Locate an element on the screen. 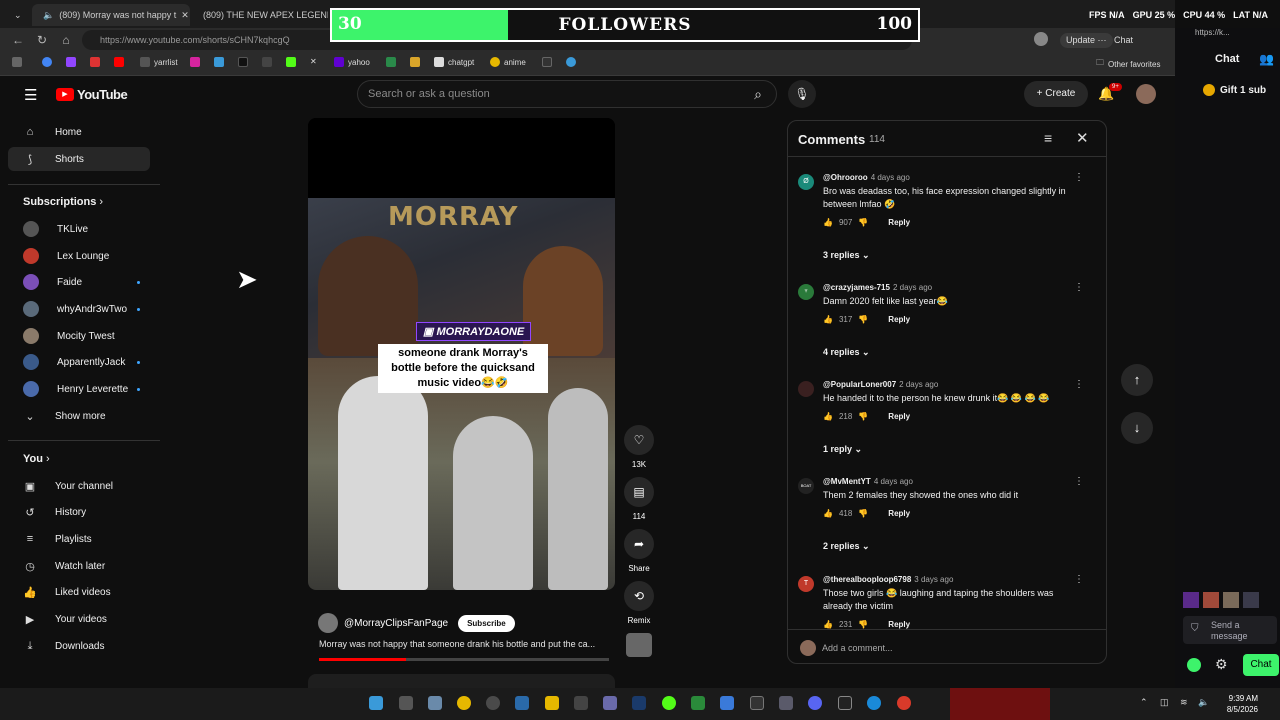 The height and width of the screenshot is (720, 1280). send-message-input: ⛉ Send a message is located at coordinates (1230, 630).